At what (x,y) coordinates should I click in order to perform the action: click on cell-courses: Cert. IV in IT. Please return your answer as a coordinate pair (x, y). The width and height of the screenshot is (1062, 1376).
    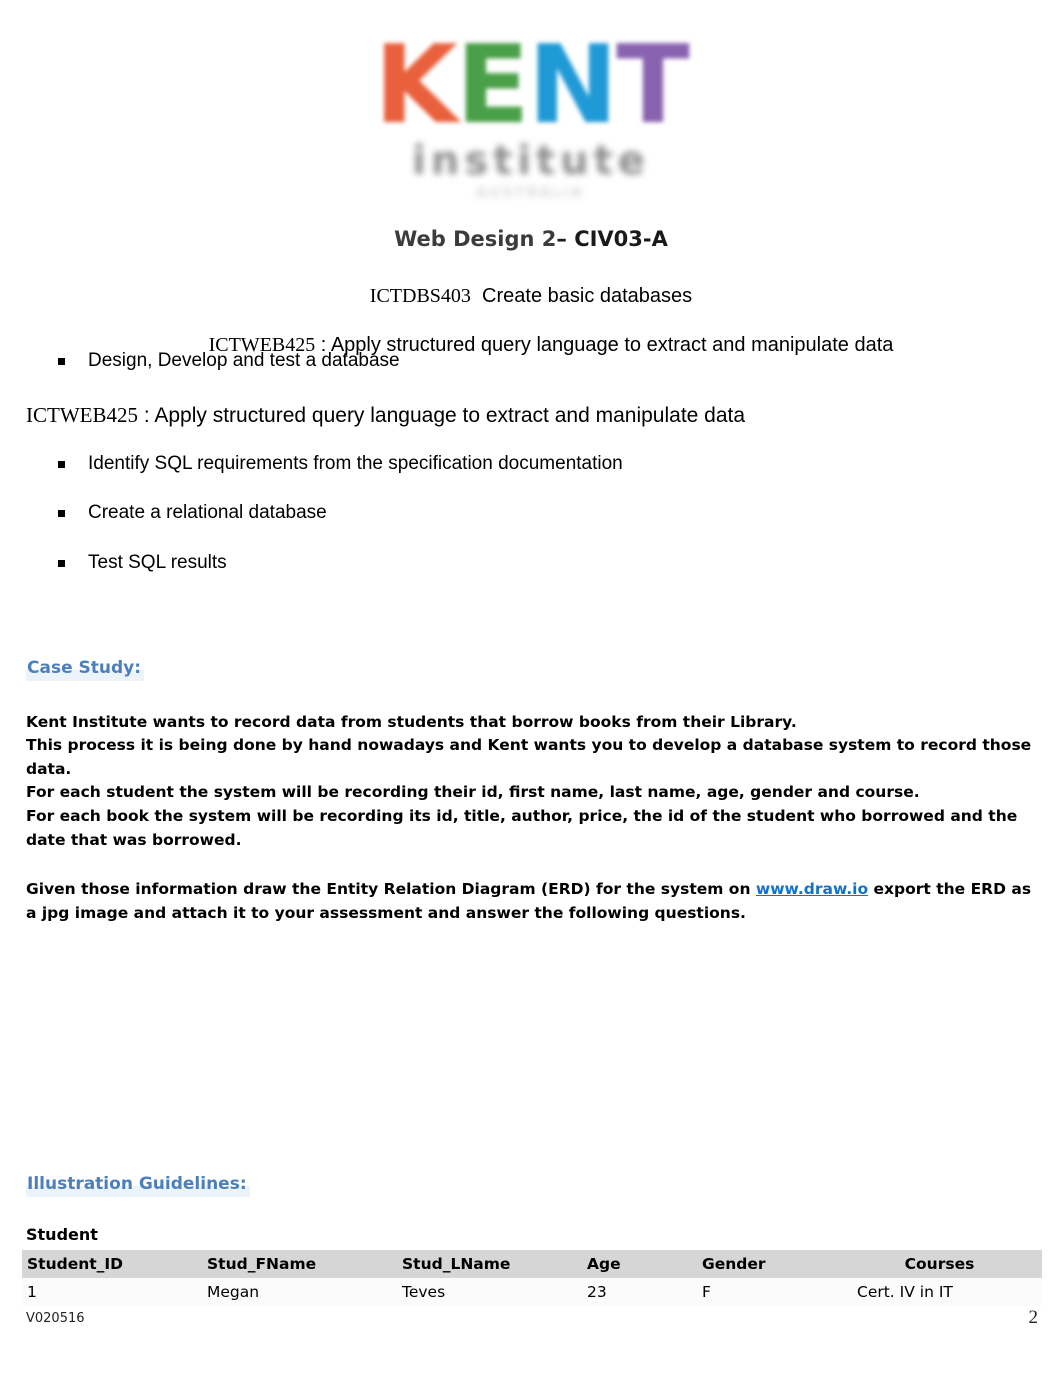
    Looking at the image, I should click on (939, 1292).